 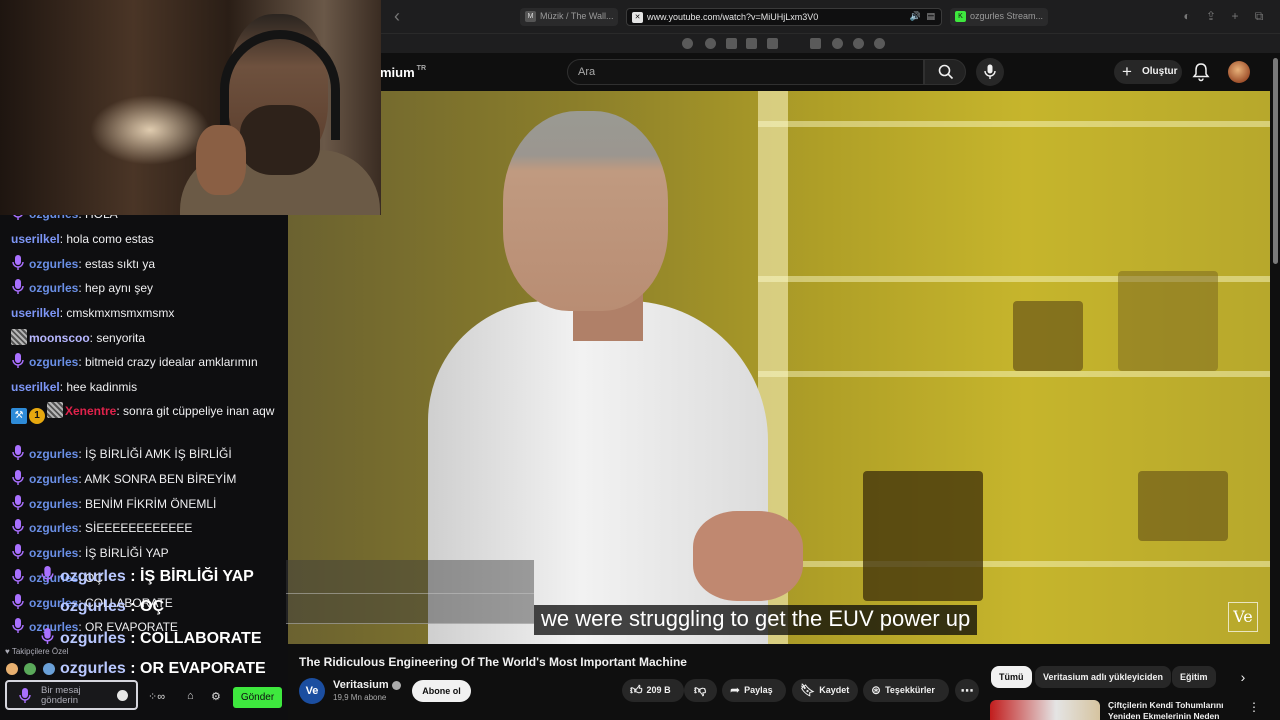 What do you see at coordinates (216, 696) in the screenshot?
I see `gear-icon: ⚙` at bounding box center [216, 696].